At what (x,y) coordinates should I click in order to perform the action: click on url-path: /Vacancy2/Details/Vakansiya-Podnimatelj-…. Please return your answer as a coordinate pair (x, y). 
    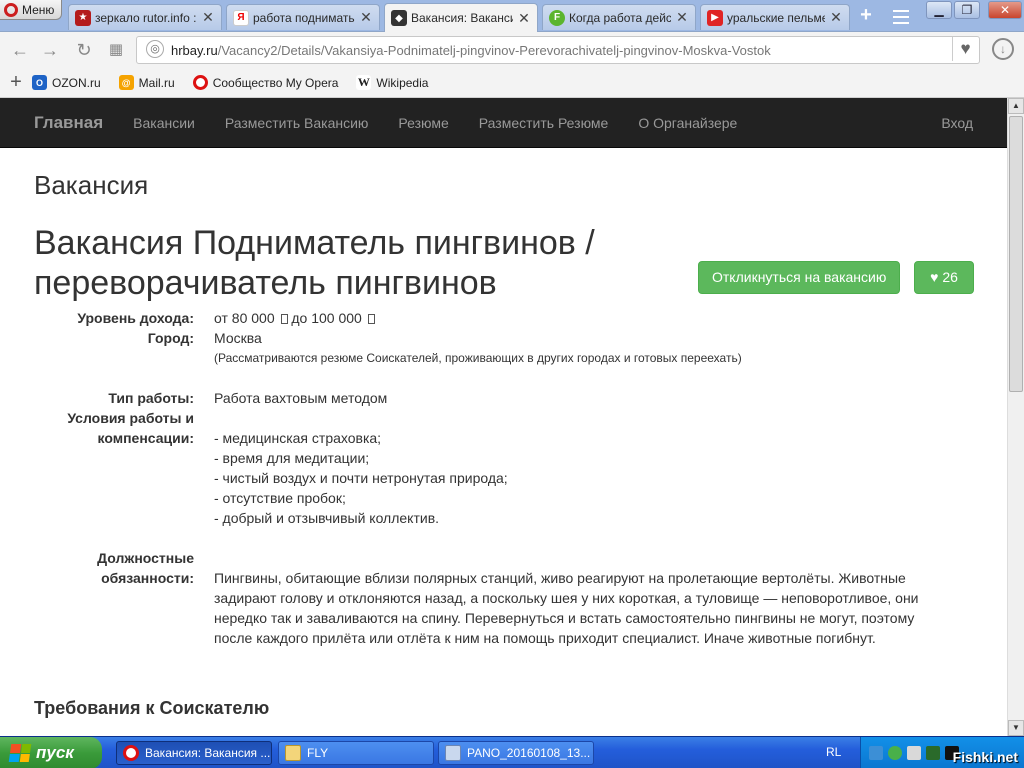
    Looking at the image, I should click on (494, 50).